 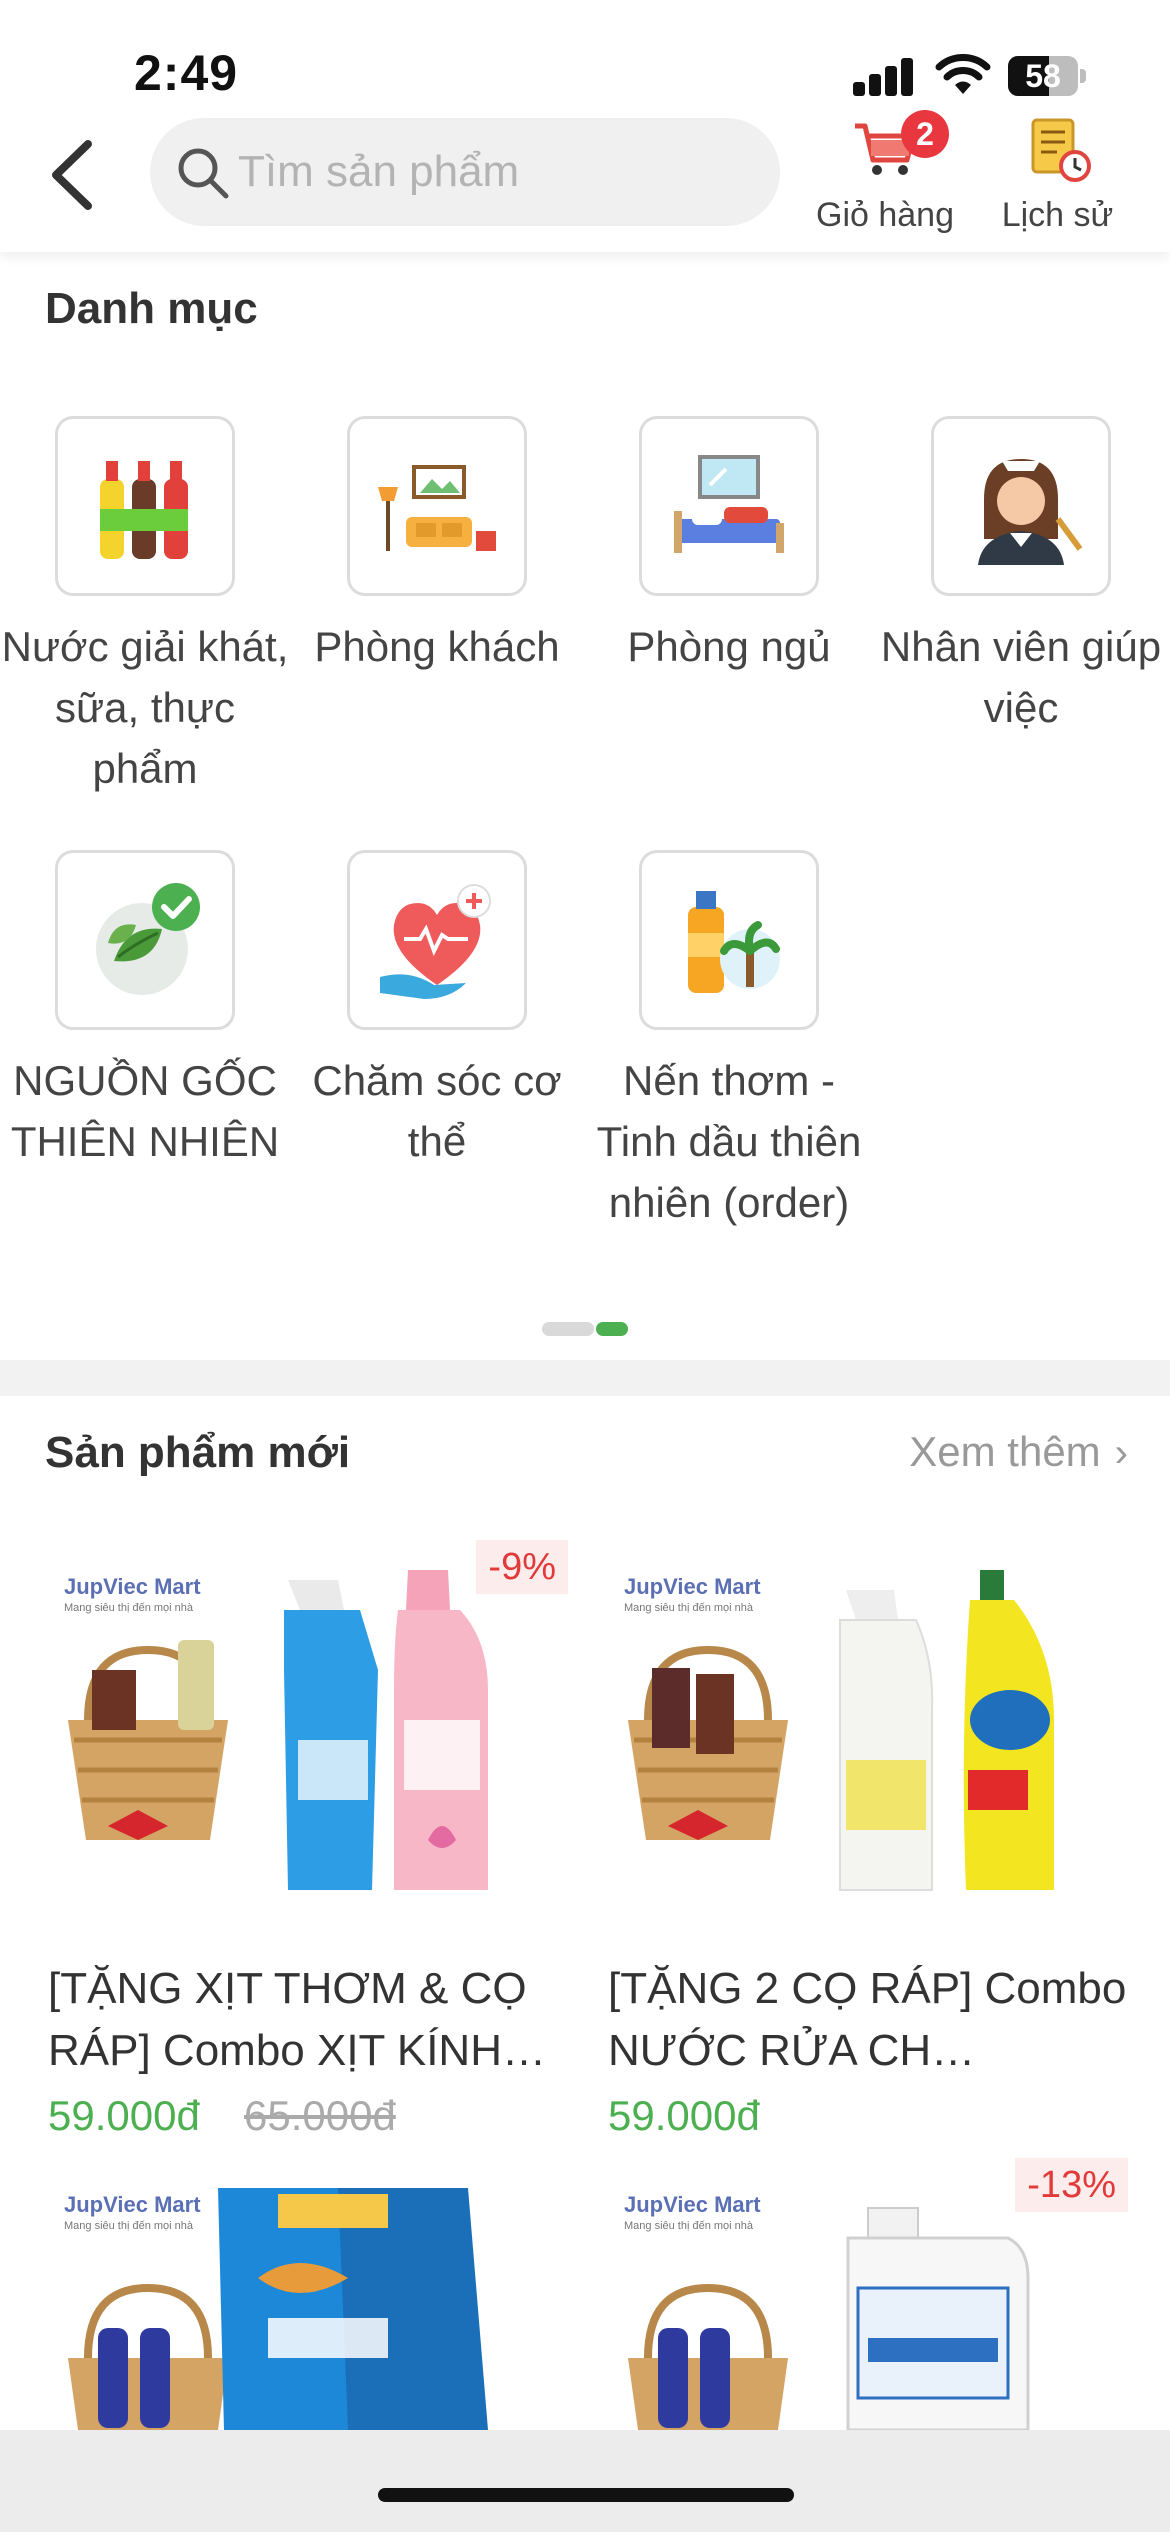 What do you see at coordinates (734, 942) in the screenshot?
I see `essential-oil-icon` at bounding box center [734, 942].